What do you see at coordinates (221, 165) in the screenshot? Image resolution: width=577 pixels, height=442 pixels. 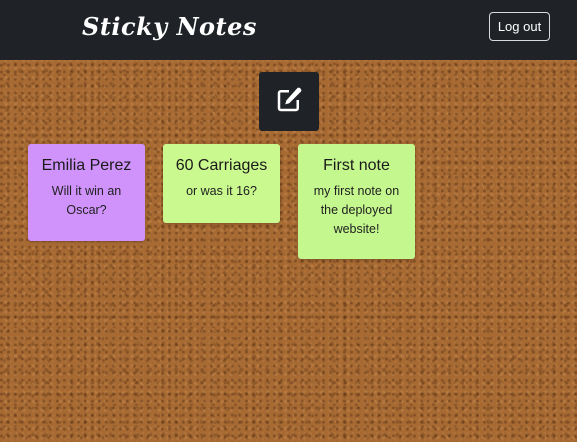 I see `note-title: 60 Carriages` at bounding box center [221, 165].